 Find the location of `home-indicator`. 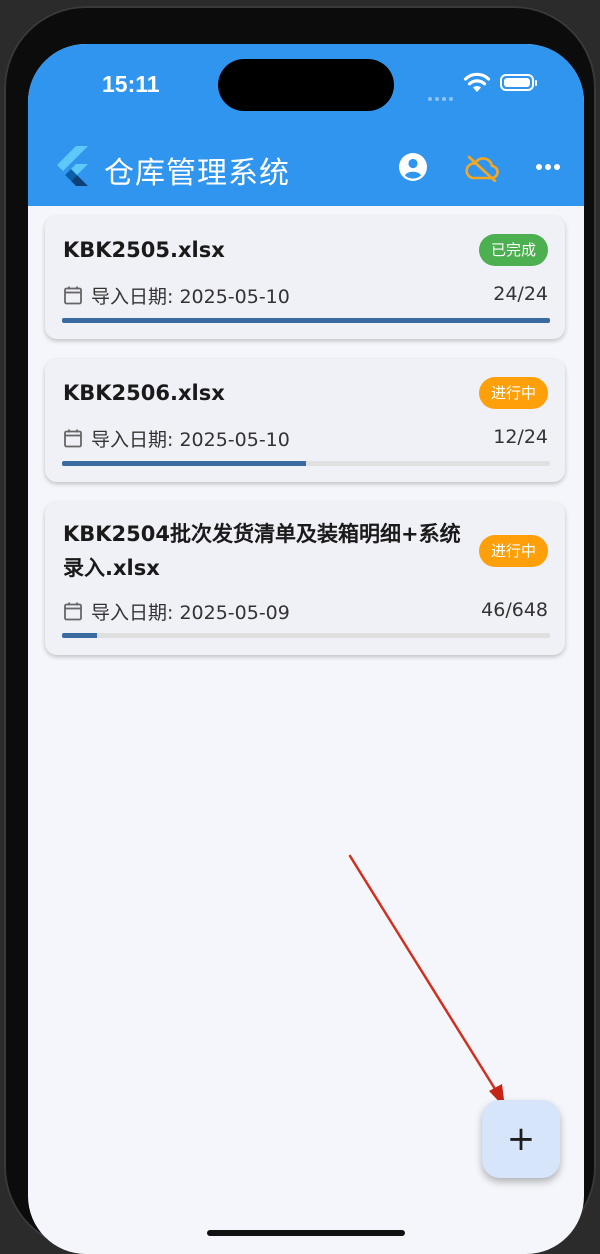

home-indicator is located at coordinates (306, 1233).